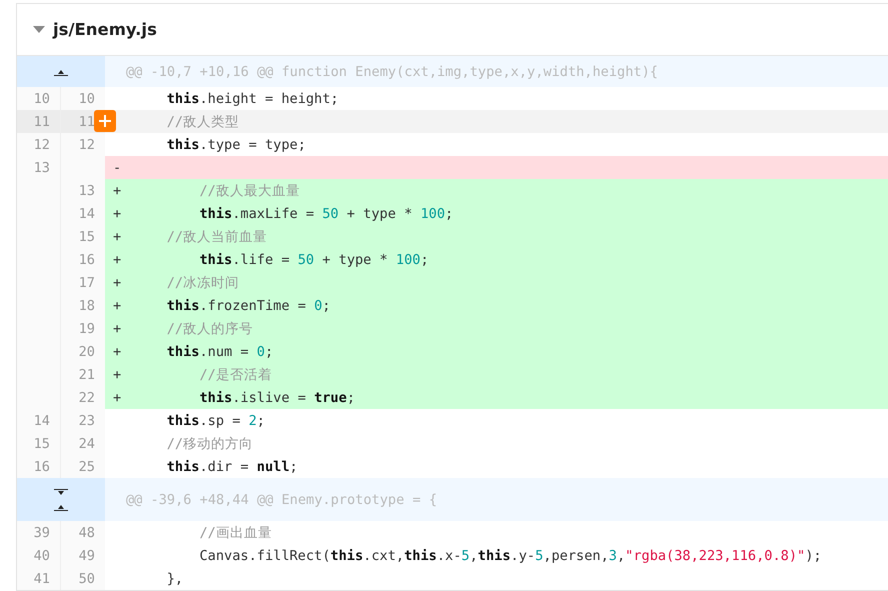  What do you see at coordinates (83, 305) in the screenshot?
I see `line-number: 18` at bounding box center [83, 305].